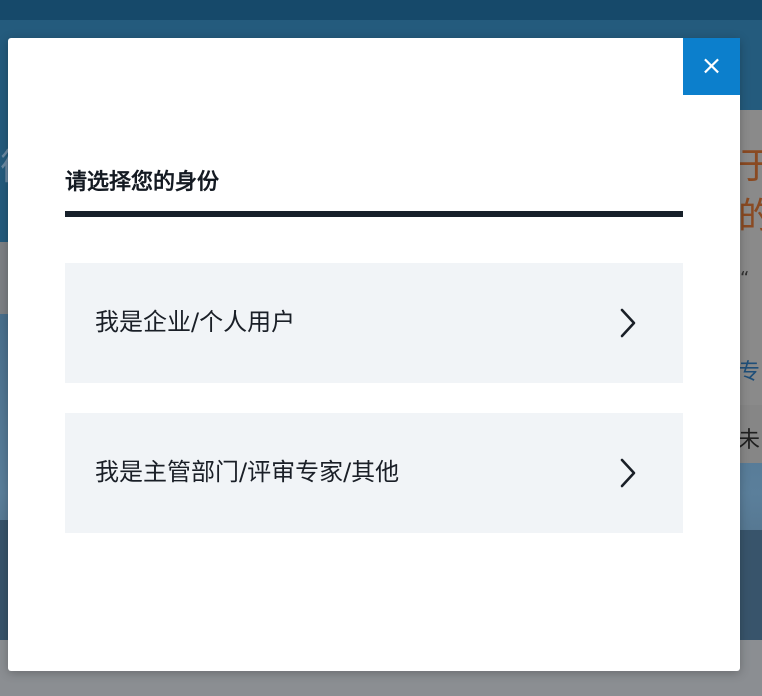 The image size is (762, 696). Describe the element at coordinates (195, 322) in the screenshot. I see `option-label: 我是企业/个人用户` at that location.